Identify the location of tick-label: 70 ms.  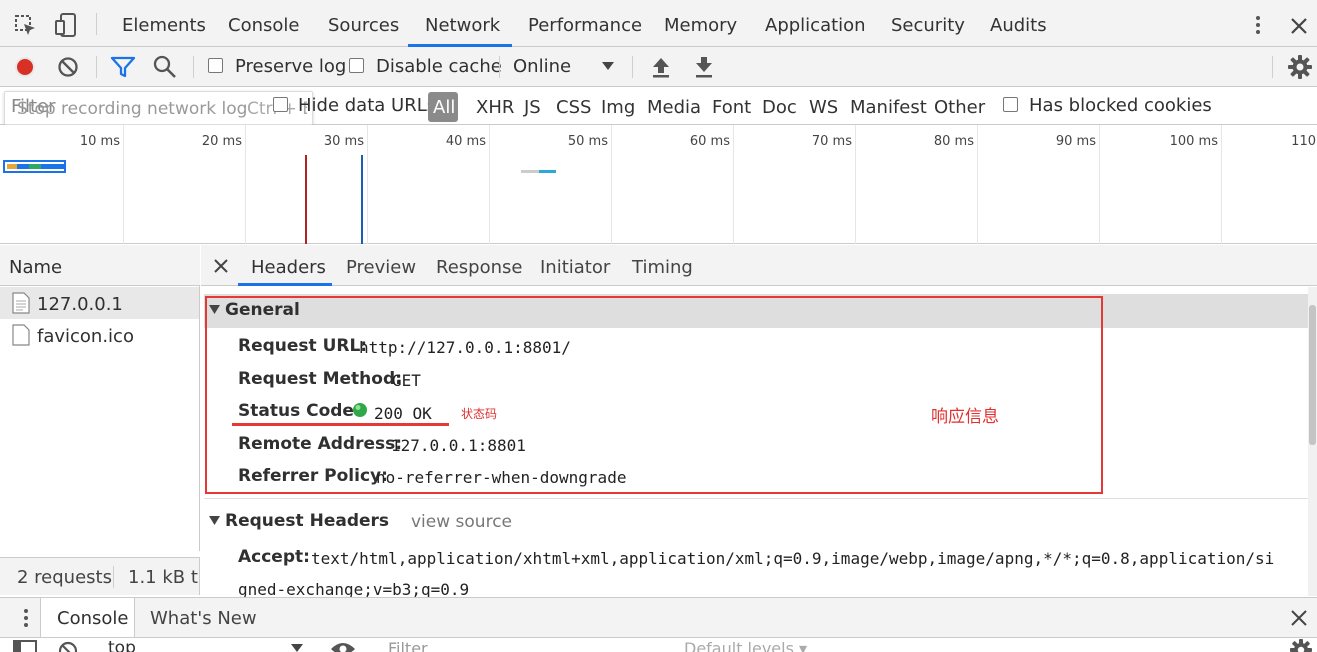
(831, 141).